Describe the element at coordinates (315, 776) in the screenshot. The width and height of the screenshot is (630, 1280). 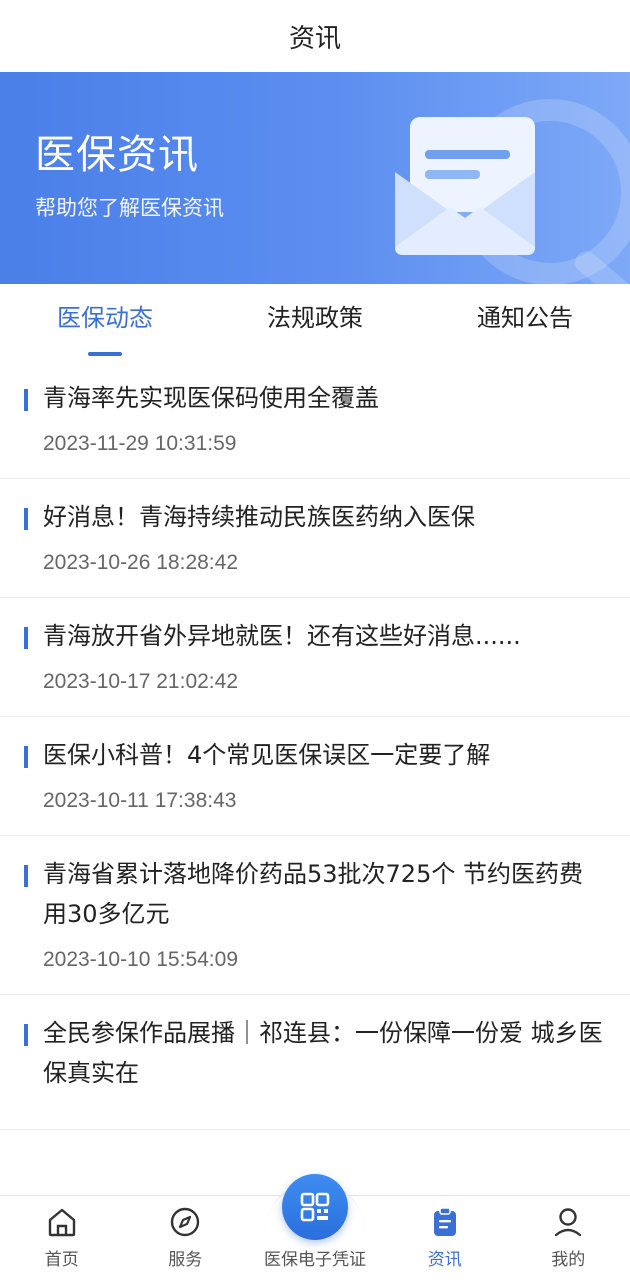
I see `news-item: 医保小科普！4个常见医保误区一定要了解 2023-10-11 17:38:43` at that location.